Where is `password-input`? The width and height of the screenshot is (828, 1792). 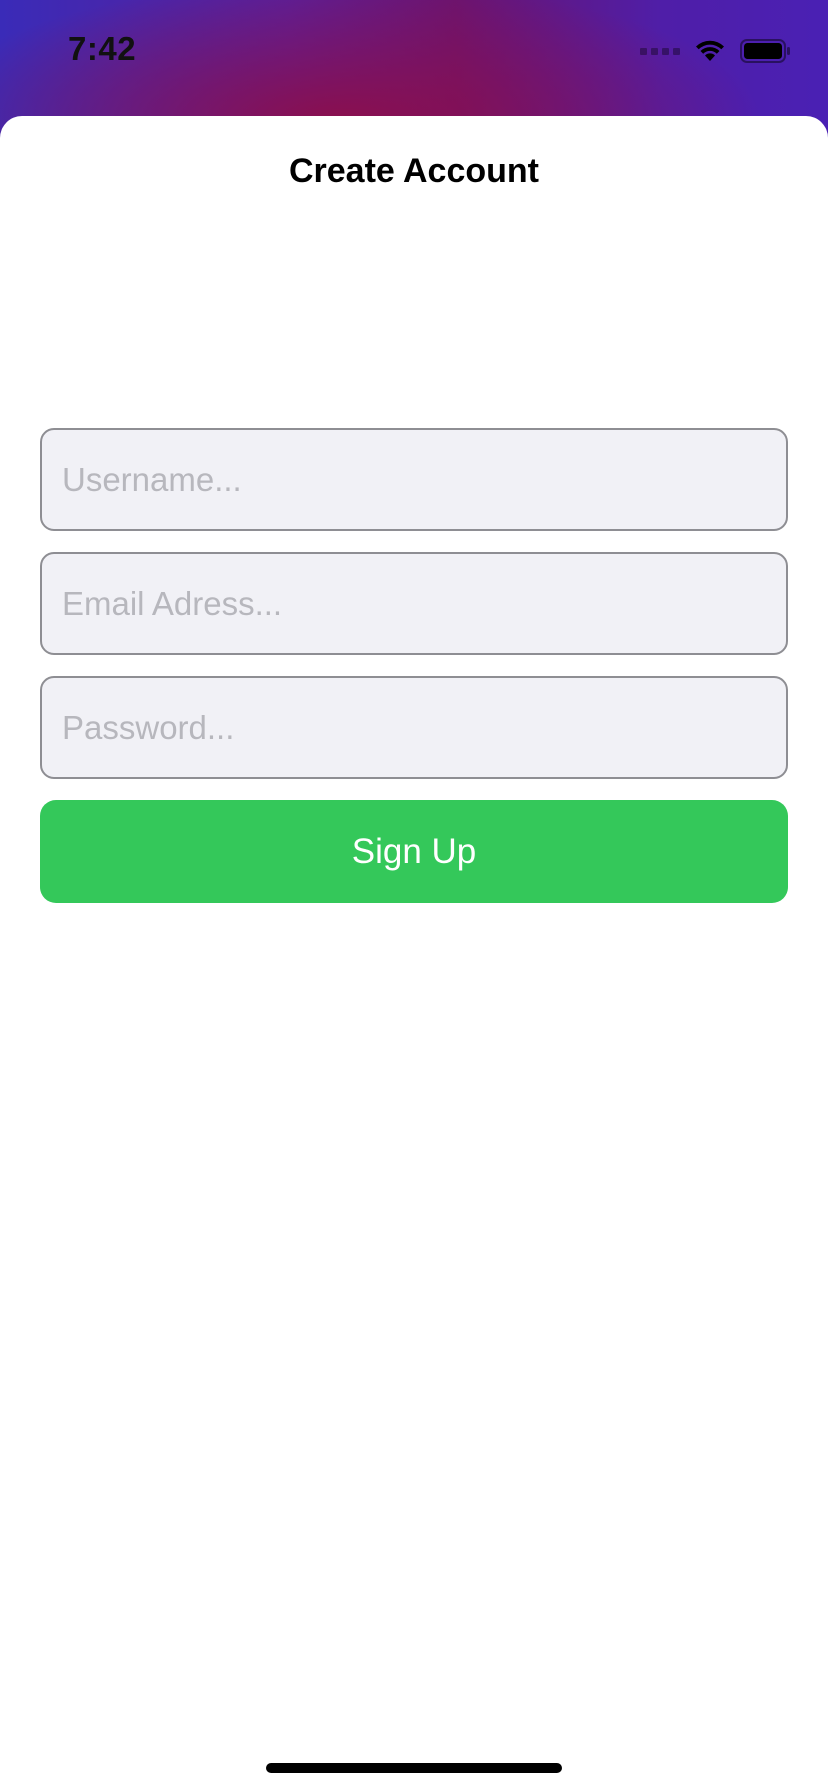
password-input is located at coordinates (414, 727).